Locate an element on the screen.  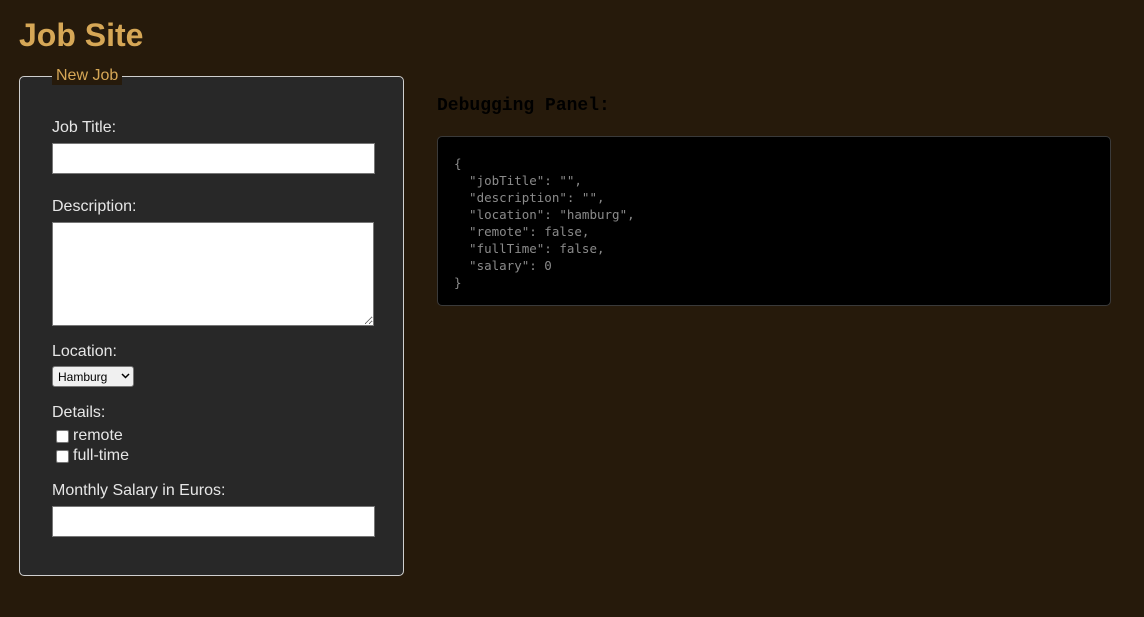
details-label: Details: is located at coordinates (79, 412).